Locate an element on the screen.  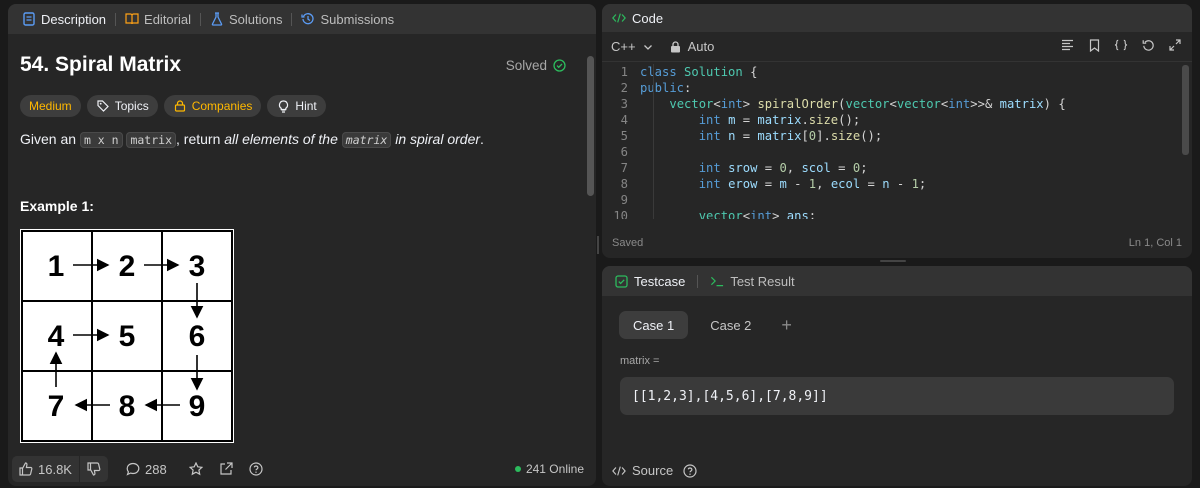
param-input: [[1,2,3],[4,5,6],[7,8,9]] is located at coordinates (897, 396).